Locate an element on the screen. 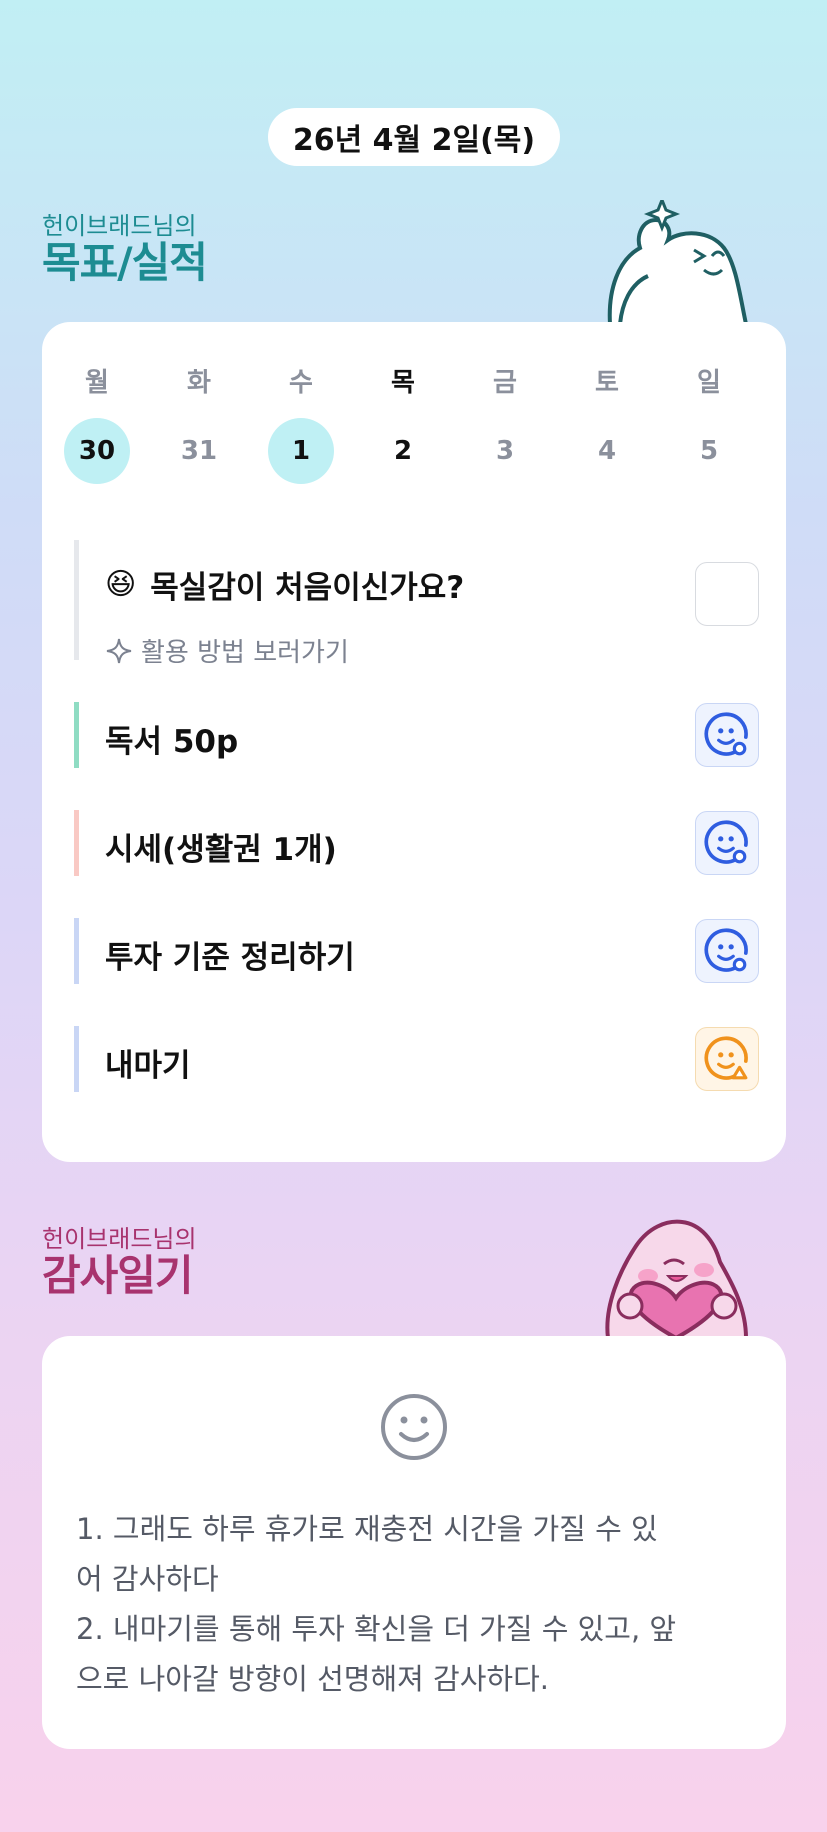 The height and width of the screenshot is (1832, 827). goal-item: 시세(생활권 1개) is located at coordinates (416, 843).